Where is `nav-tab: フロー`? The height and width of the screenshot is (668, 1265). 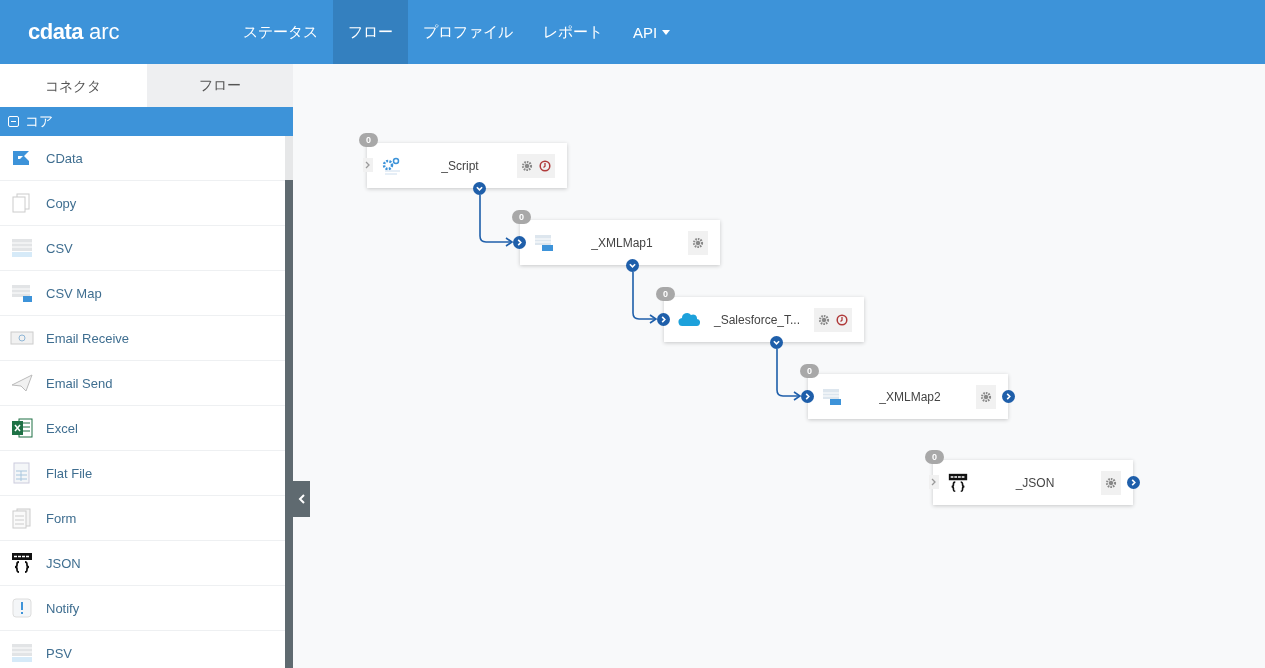 nav-tab: フロー is located at coordinates (370, 32).